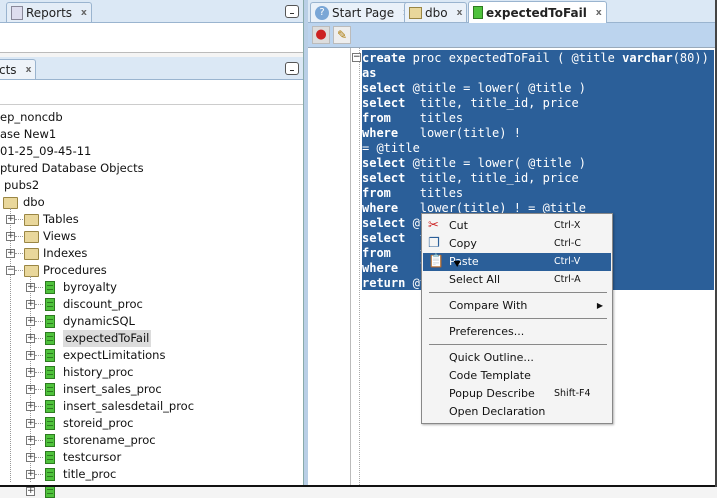  I want to click on tree-folder-views: Views, so click(59, 236).